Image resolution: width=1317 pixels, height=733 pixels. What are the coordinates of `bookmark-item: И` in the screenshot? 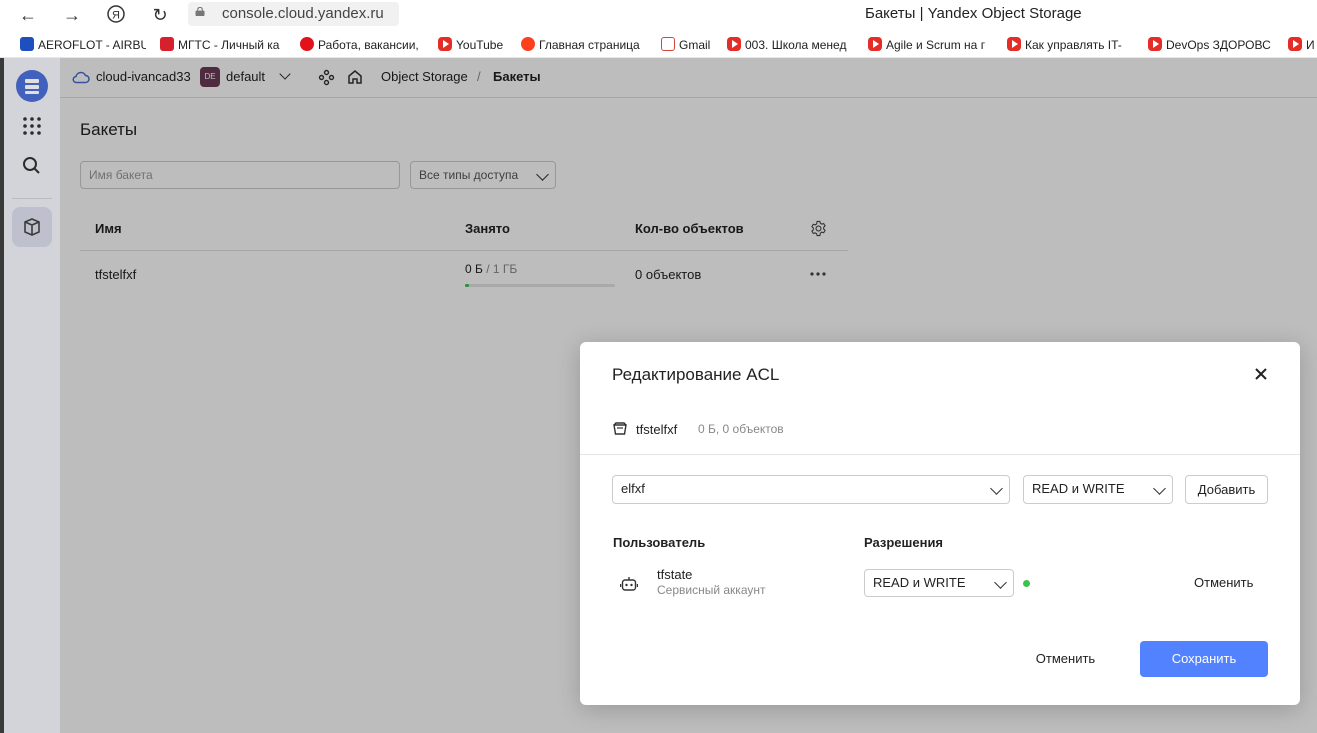 It's located at (1302, 45).